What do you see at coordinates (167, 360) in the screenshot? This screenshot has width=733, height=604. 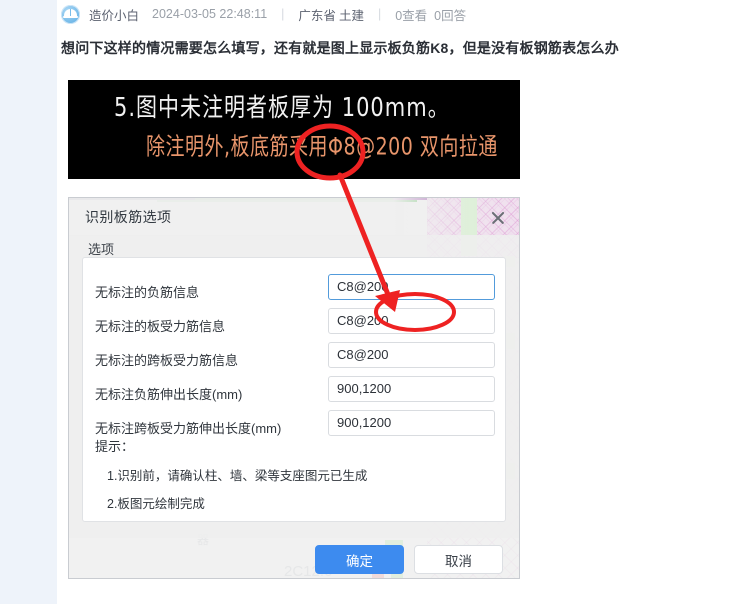 I see `row-label: 无标注的跨板受力筋信息` at bounding box center [167, 360].